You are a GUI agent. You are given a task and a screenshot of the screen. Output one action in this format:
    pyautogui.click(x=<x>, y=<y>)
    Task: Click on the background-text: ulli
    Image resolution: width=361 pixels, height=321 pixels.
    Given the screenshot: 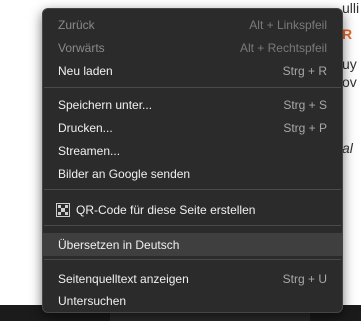 What is the action you would take?
    pyautogui.click(x=351, y=8)
    